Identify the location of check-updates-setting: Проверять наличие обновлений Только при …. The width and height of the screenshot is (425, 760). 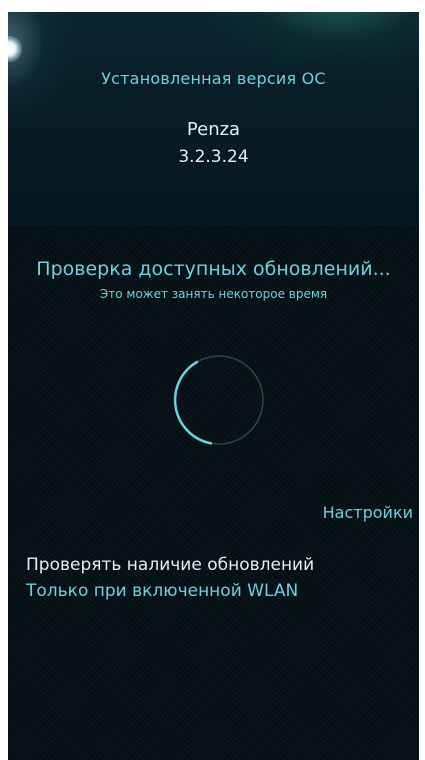
(218, 578).